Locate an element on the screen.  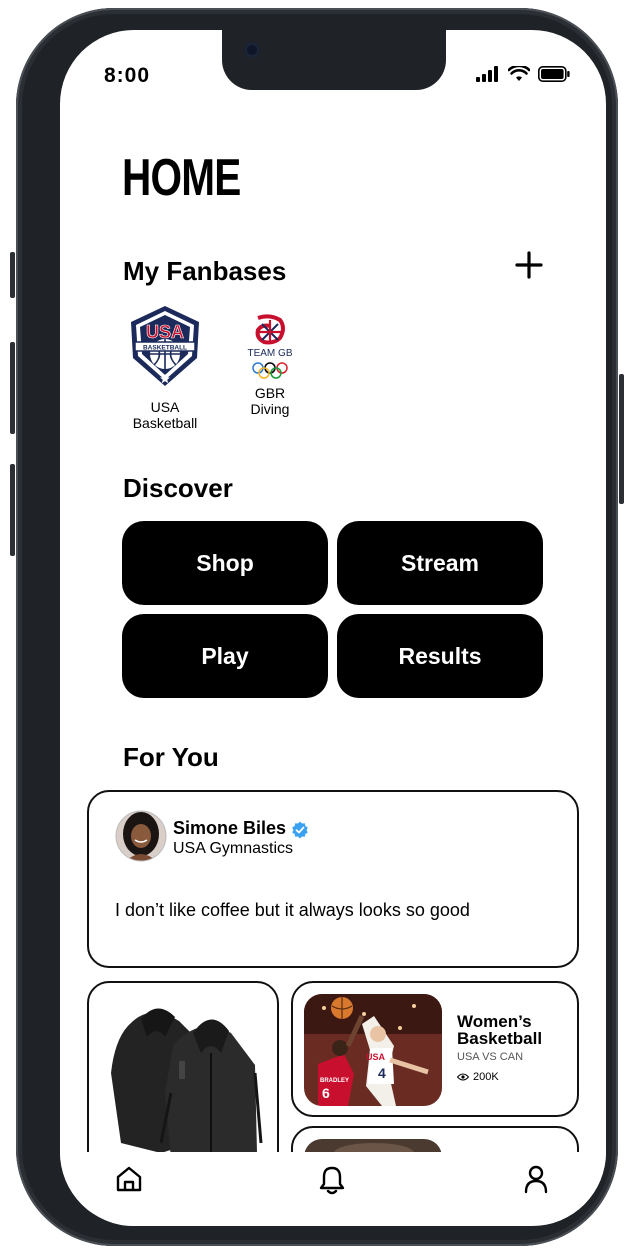
nav-profile is located at coordinates (536, 1182).